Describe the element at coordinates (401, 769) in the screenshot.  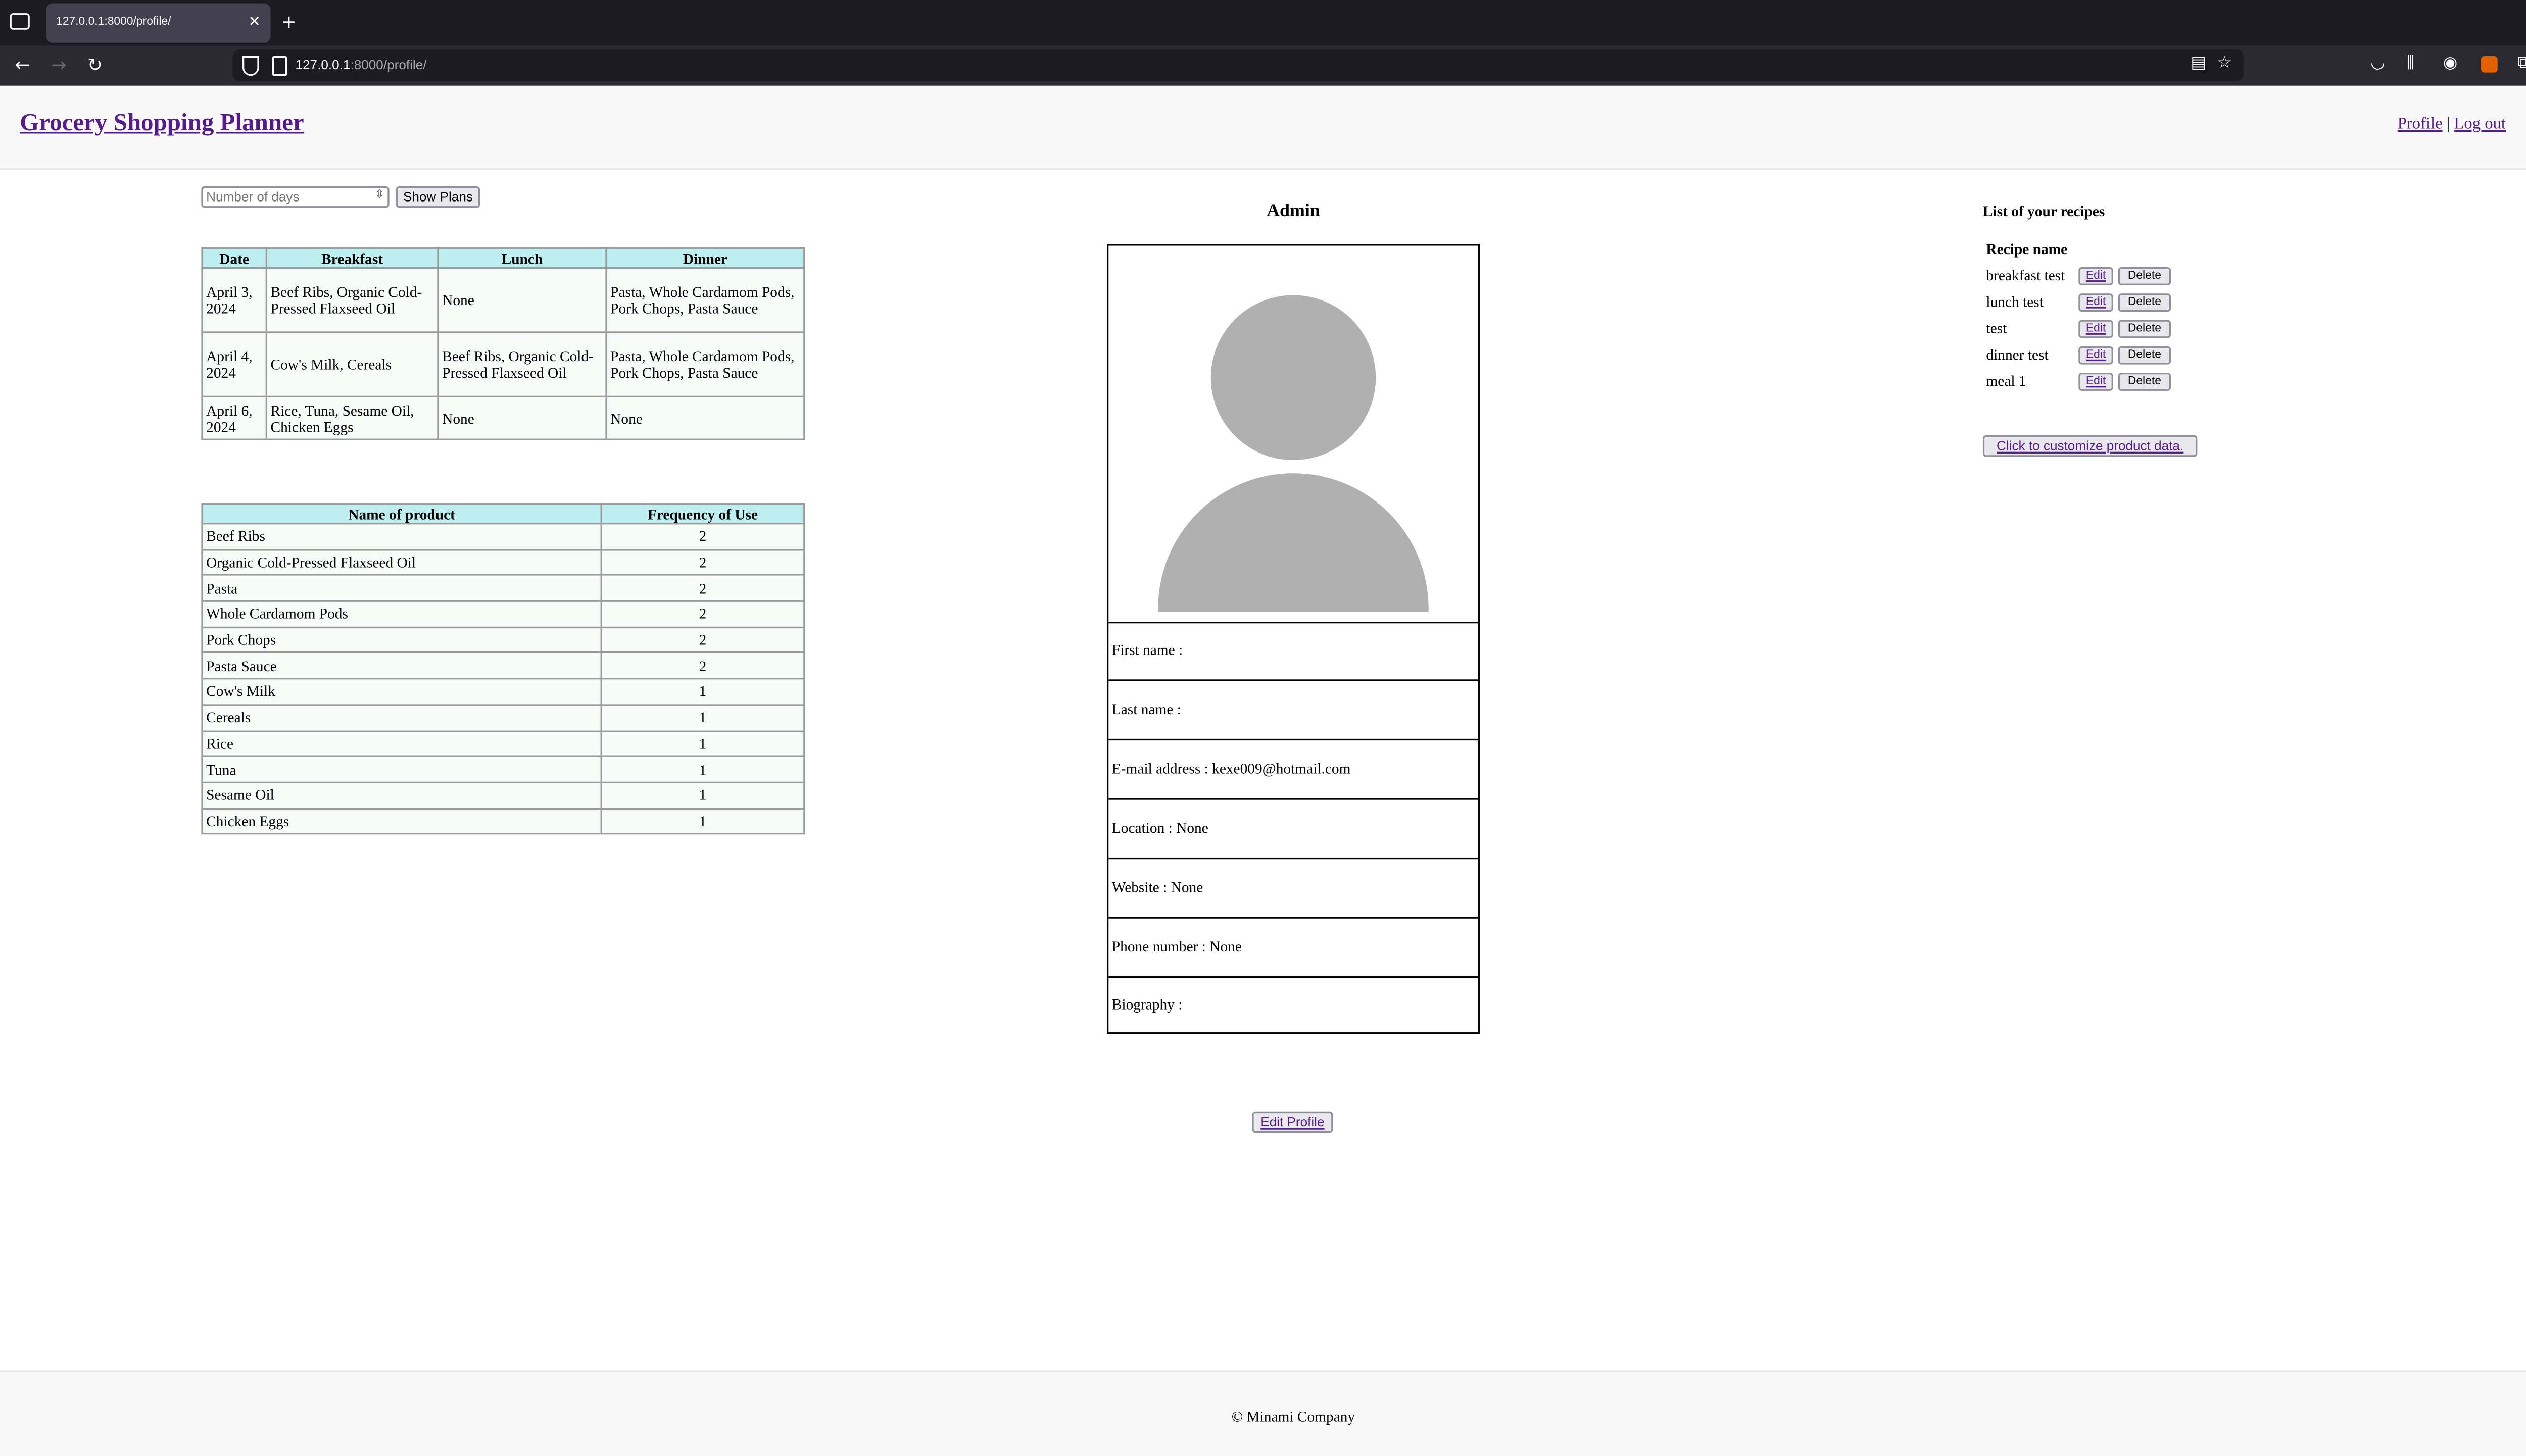
I see `cell-product: Tuna` at that location.